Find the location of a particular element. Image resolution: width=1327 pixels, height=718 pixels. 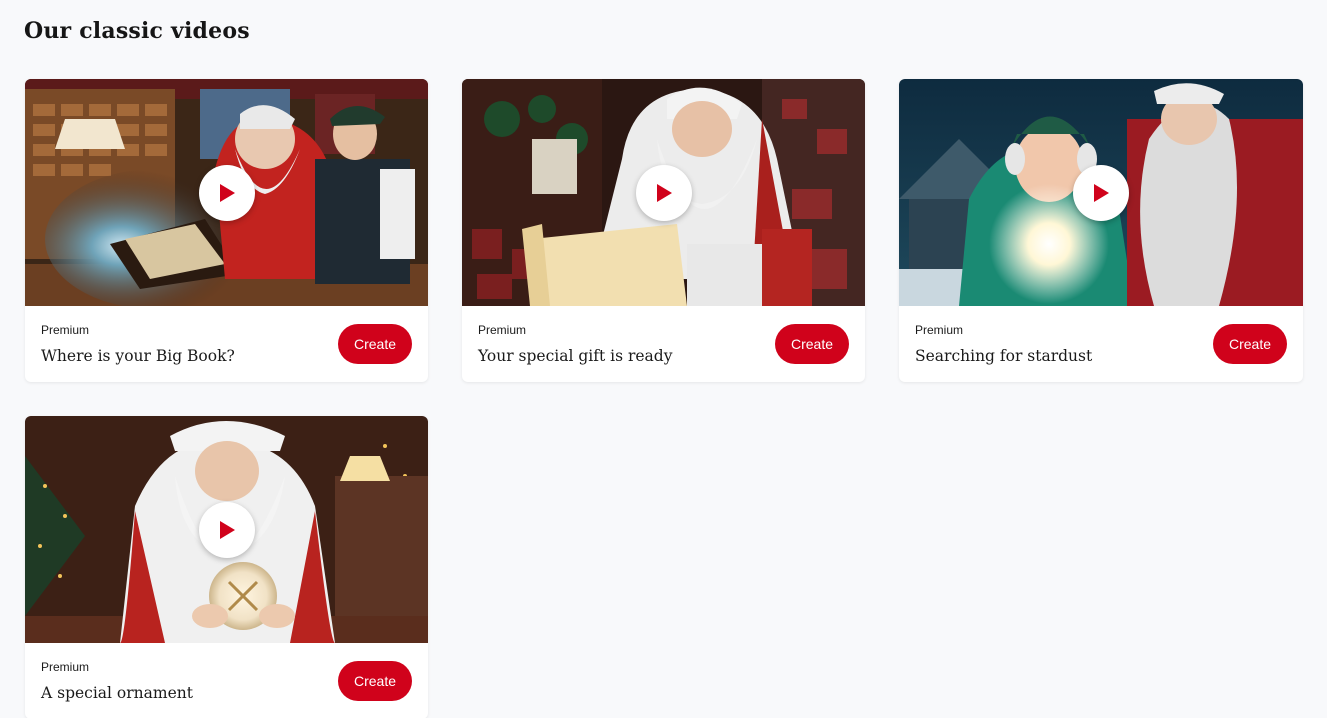

video-title: Where is your Big Book? is located at coordinates (138, 356).